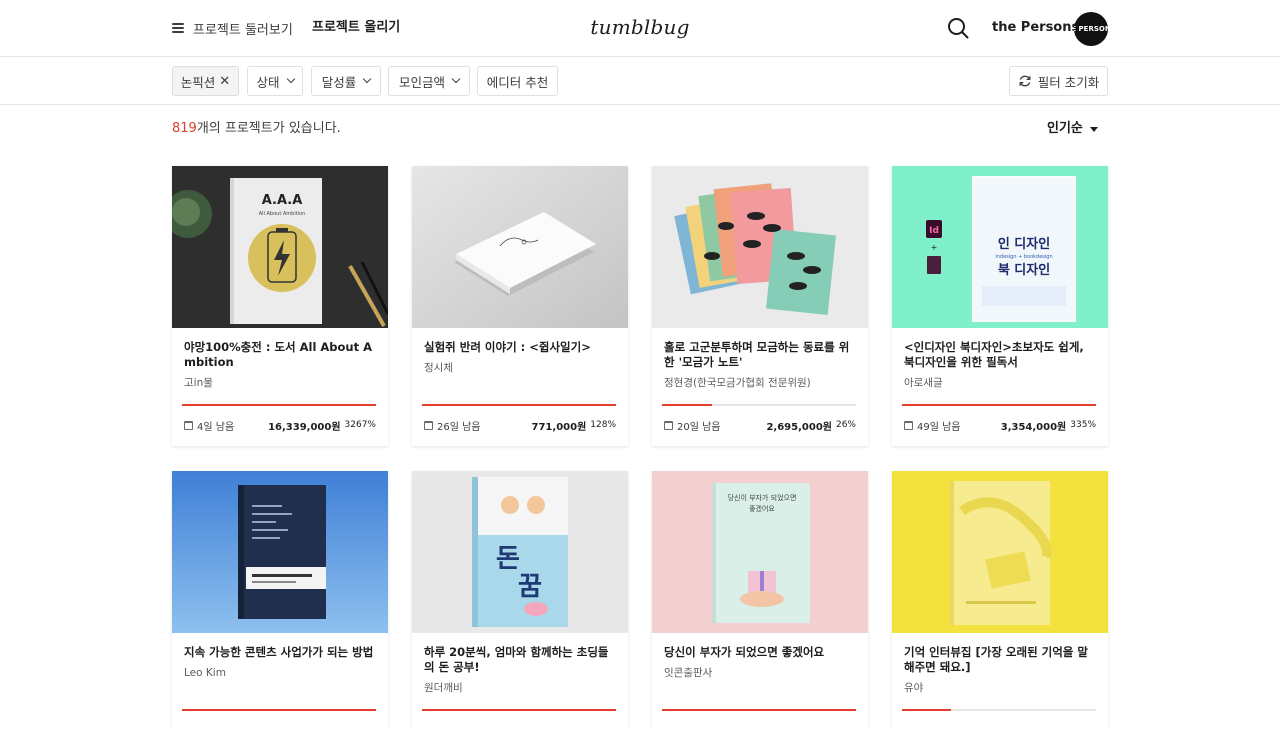 This screenshot has width=1280, height=729. I want to click on search-icon, so click(958, 28).